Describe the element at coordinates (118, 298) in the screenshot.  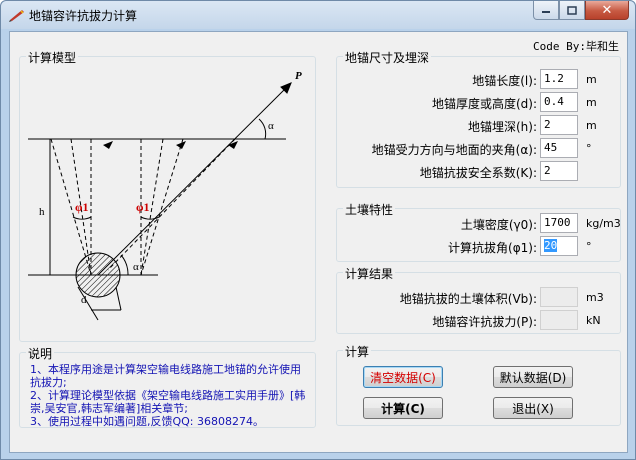
I see `d-dim-b` at that location.